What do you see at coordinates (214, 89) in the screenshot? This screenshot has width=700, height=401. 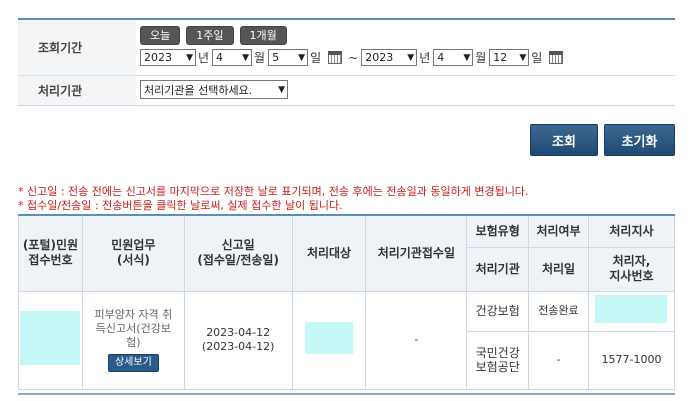 I see `org-select: 처리기관을 선택하세요. ▼` at bounding box center [214, 89].